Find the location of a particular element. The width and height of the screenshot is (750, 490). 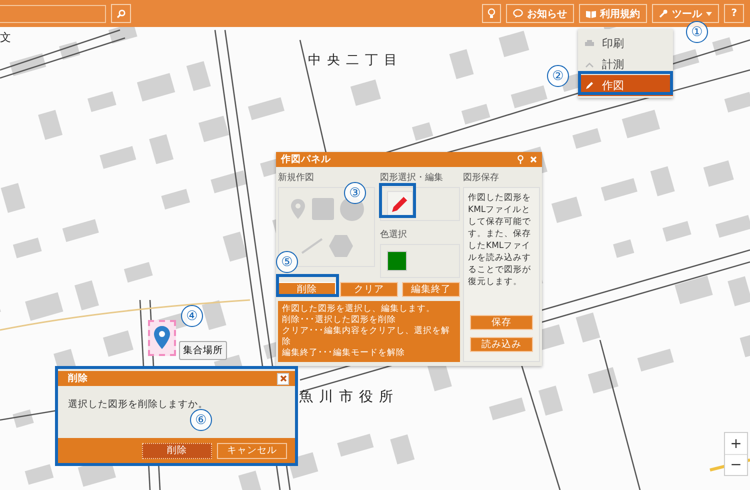

search-button is located at coordinates (121, 13).